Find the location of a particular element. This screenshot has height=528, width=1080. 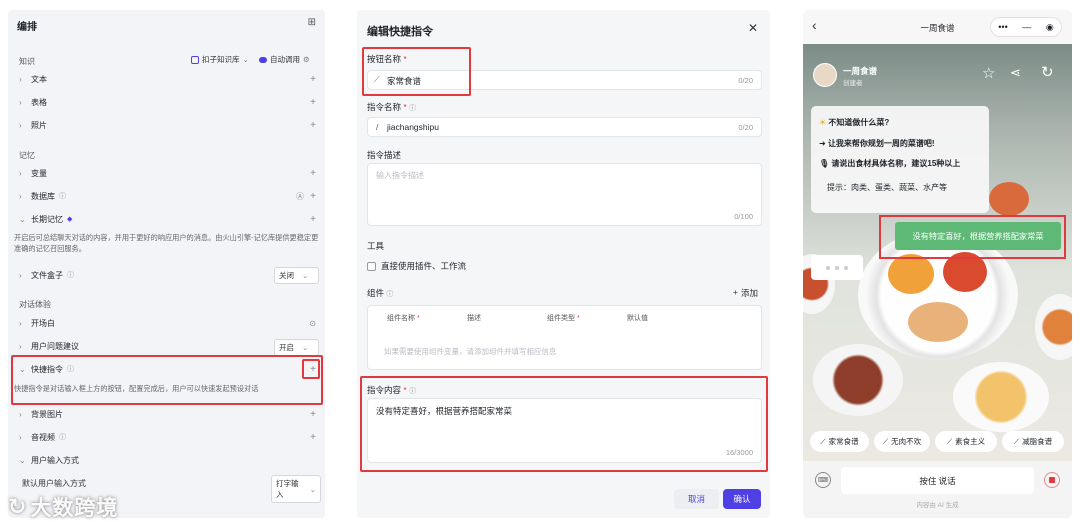

command-description-label: 指令描述 is located at coordinates (384, 155).